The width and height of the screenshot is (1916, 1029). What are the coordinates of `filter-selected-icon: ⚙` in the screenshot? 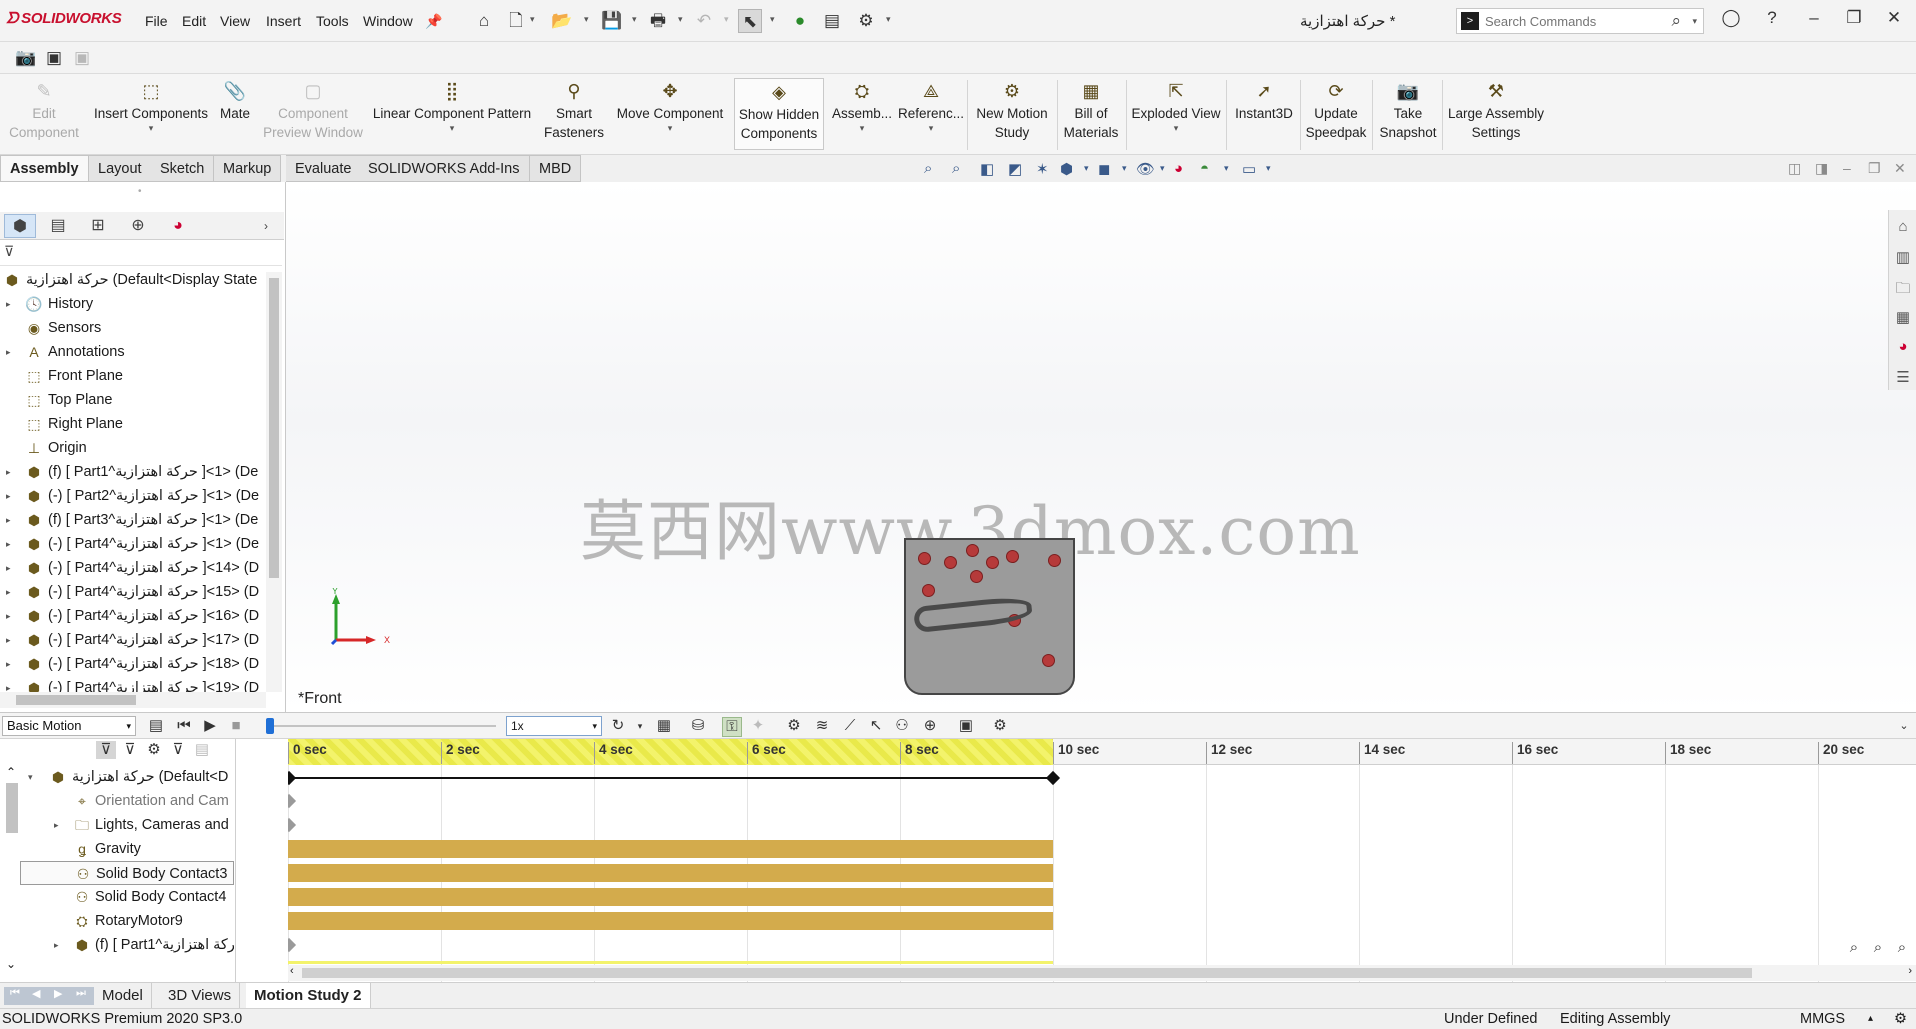 It's located at (154, 750).